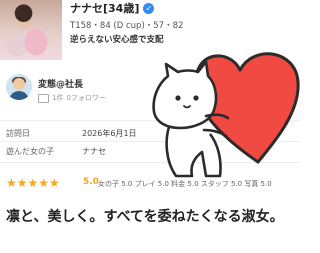 This screenshot has height=253, width=320. Describe the element at coordinates (109, 133) in the screenshot. I see `visit-date-value: 2026年6月1日` at that location.